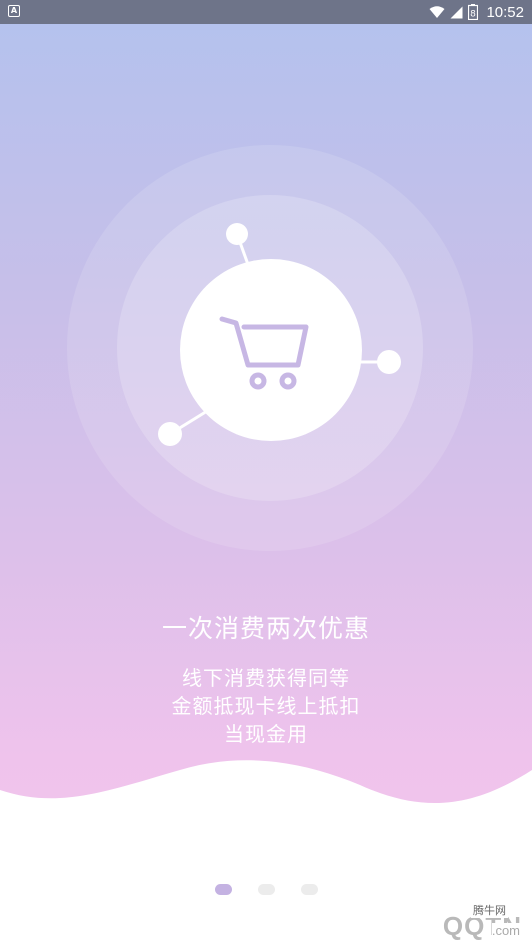 The image size is (532, 946). What do you see at coordinates (223, 889) in the screenshot?
I see `page-dot-active` at bounding box center [223, 889].